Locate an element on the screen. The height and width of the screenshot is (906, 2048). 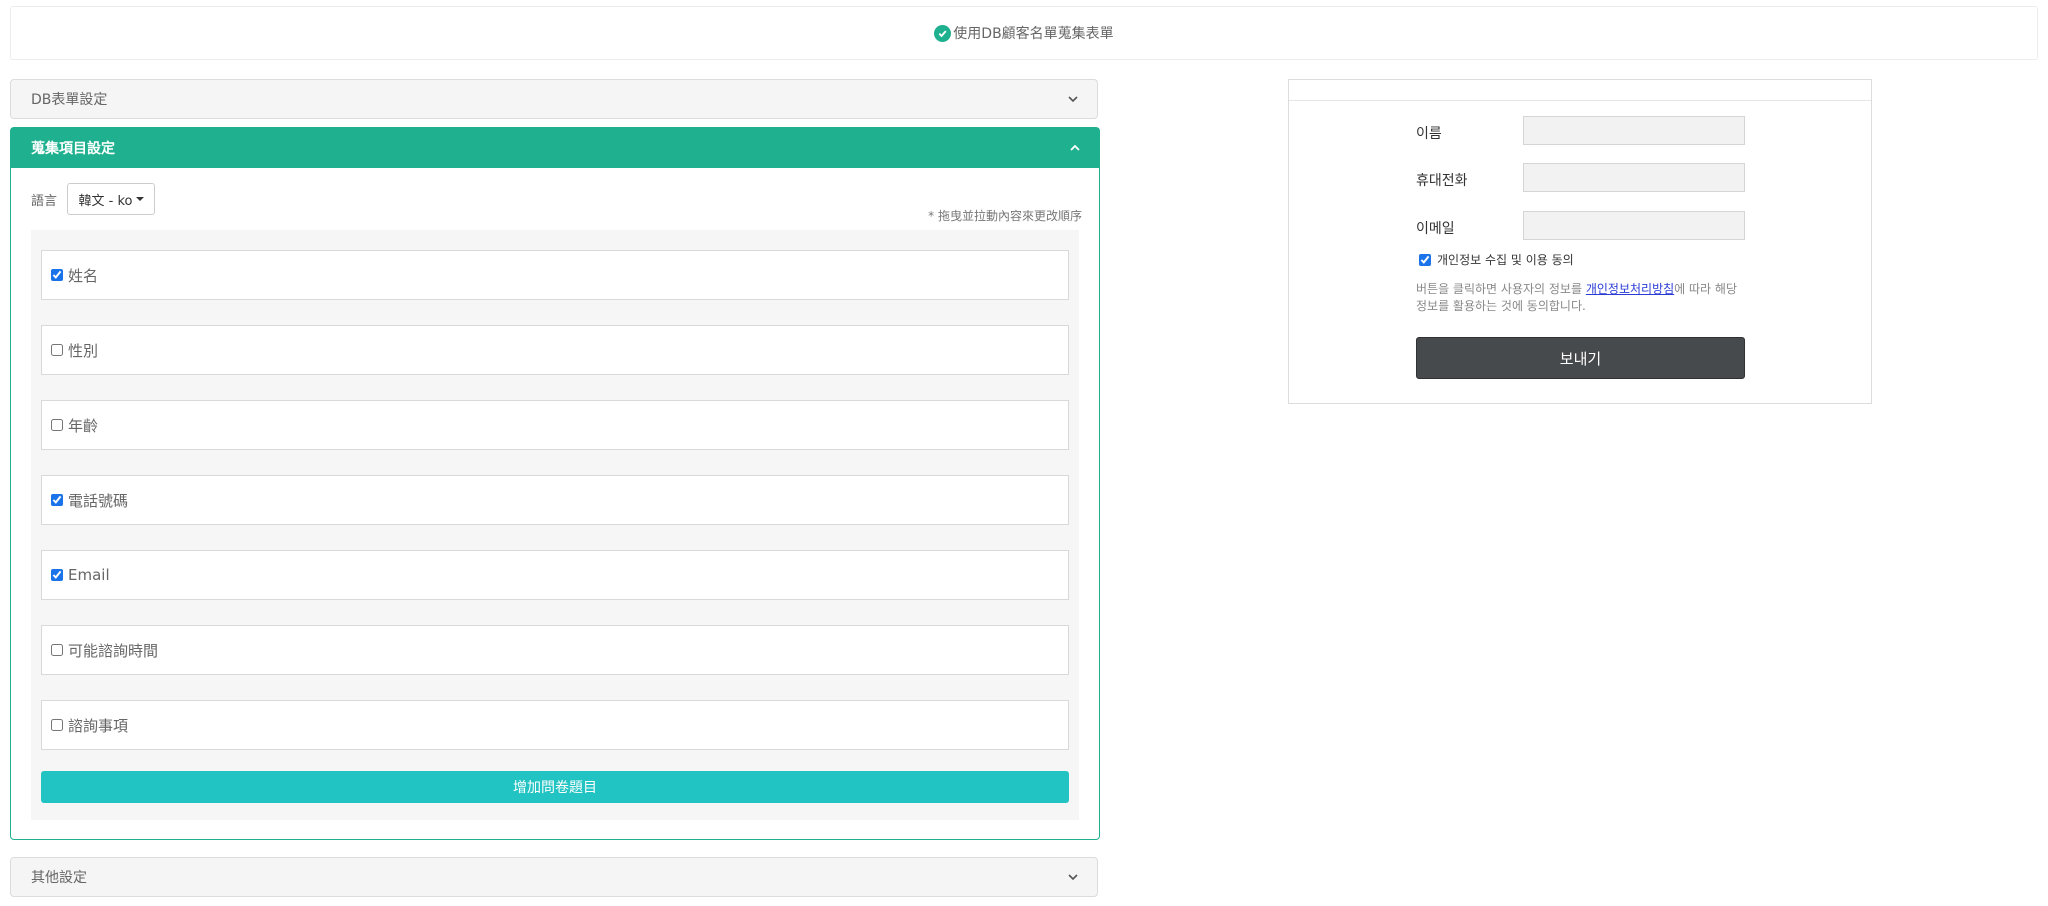
db-form-settings-header: DB表單設定 is located at coordinates (554, 99).